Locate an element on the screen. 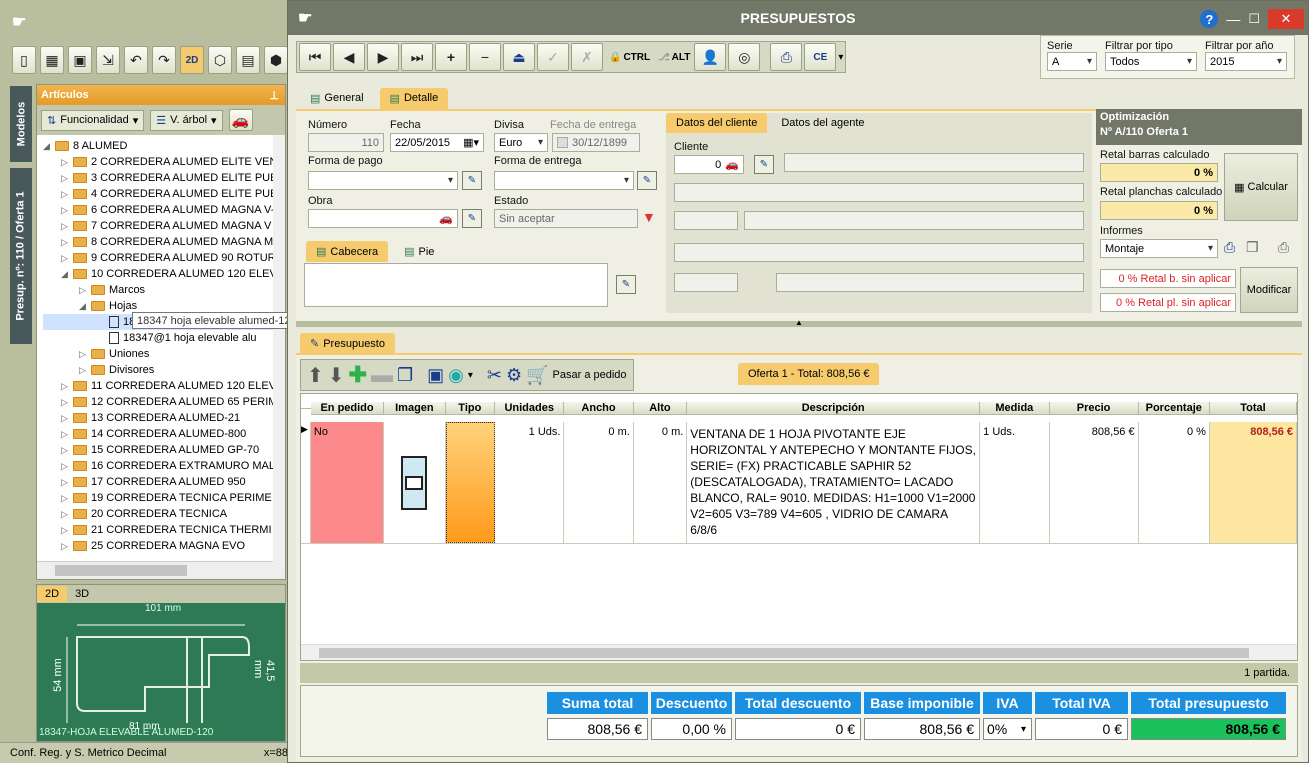  add-line-icon: ✚ is located at coordinates (358, 375).